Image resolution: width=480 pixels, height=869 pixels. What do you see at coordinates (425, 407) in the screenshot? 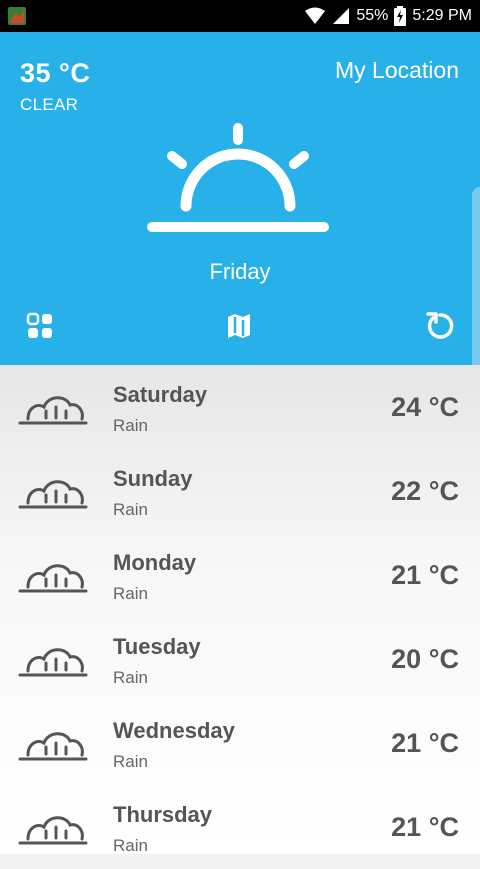
I see `forecast-temperature: 24 °C` at bounding box center [425, 407].